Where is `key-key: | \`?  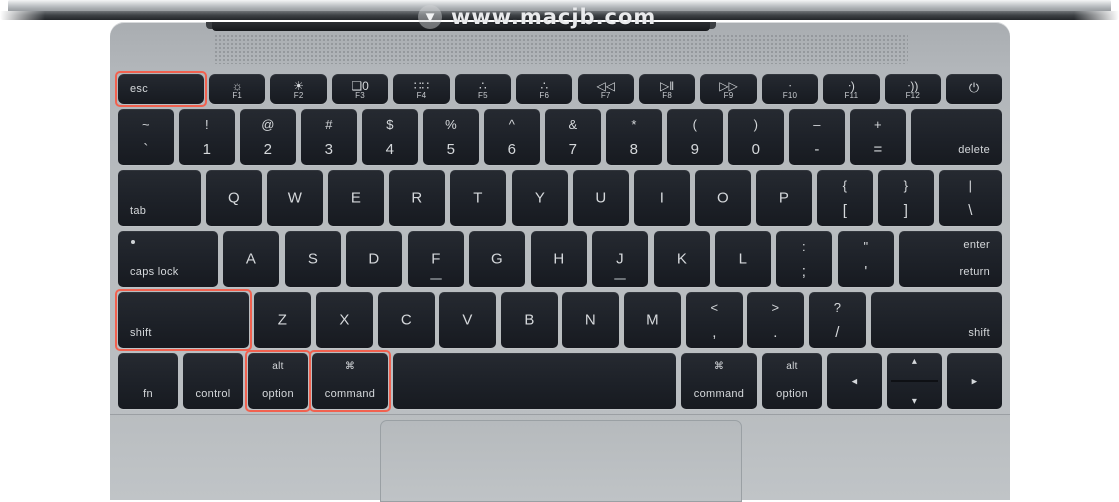 key-key: | \ is located at coordinates (970, 198).